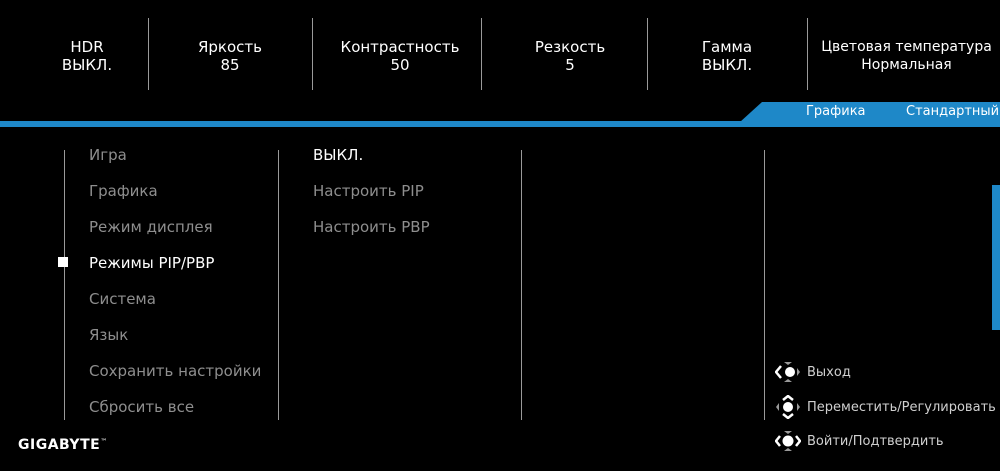 The height and width of the screenshot is (471, 1000). What do you see at coordinates (788, 441) in the screenshot?
I see `joystick-press-icon` at bounding box center [788, 441].